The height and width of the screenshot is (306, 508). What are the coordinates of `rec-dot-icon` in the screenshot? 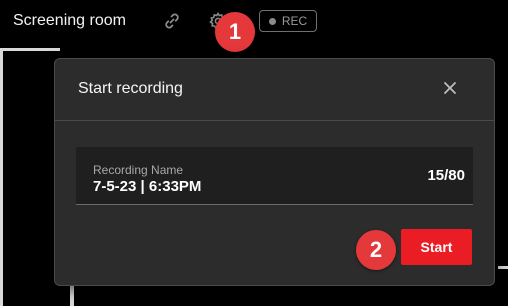 It's located at (272, 21).